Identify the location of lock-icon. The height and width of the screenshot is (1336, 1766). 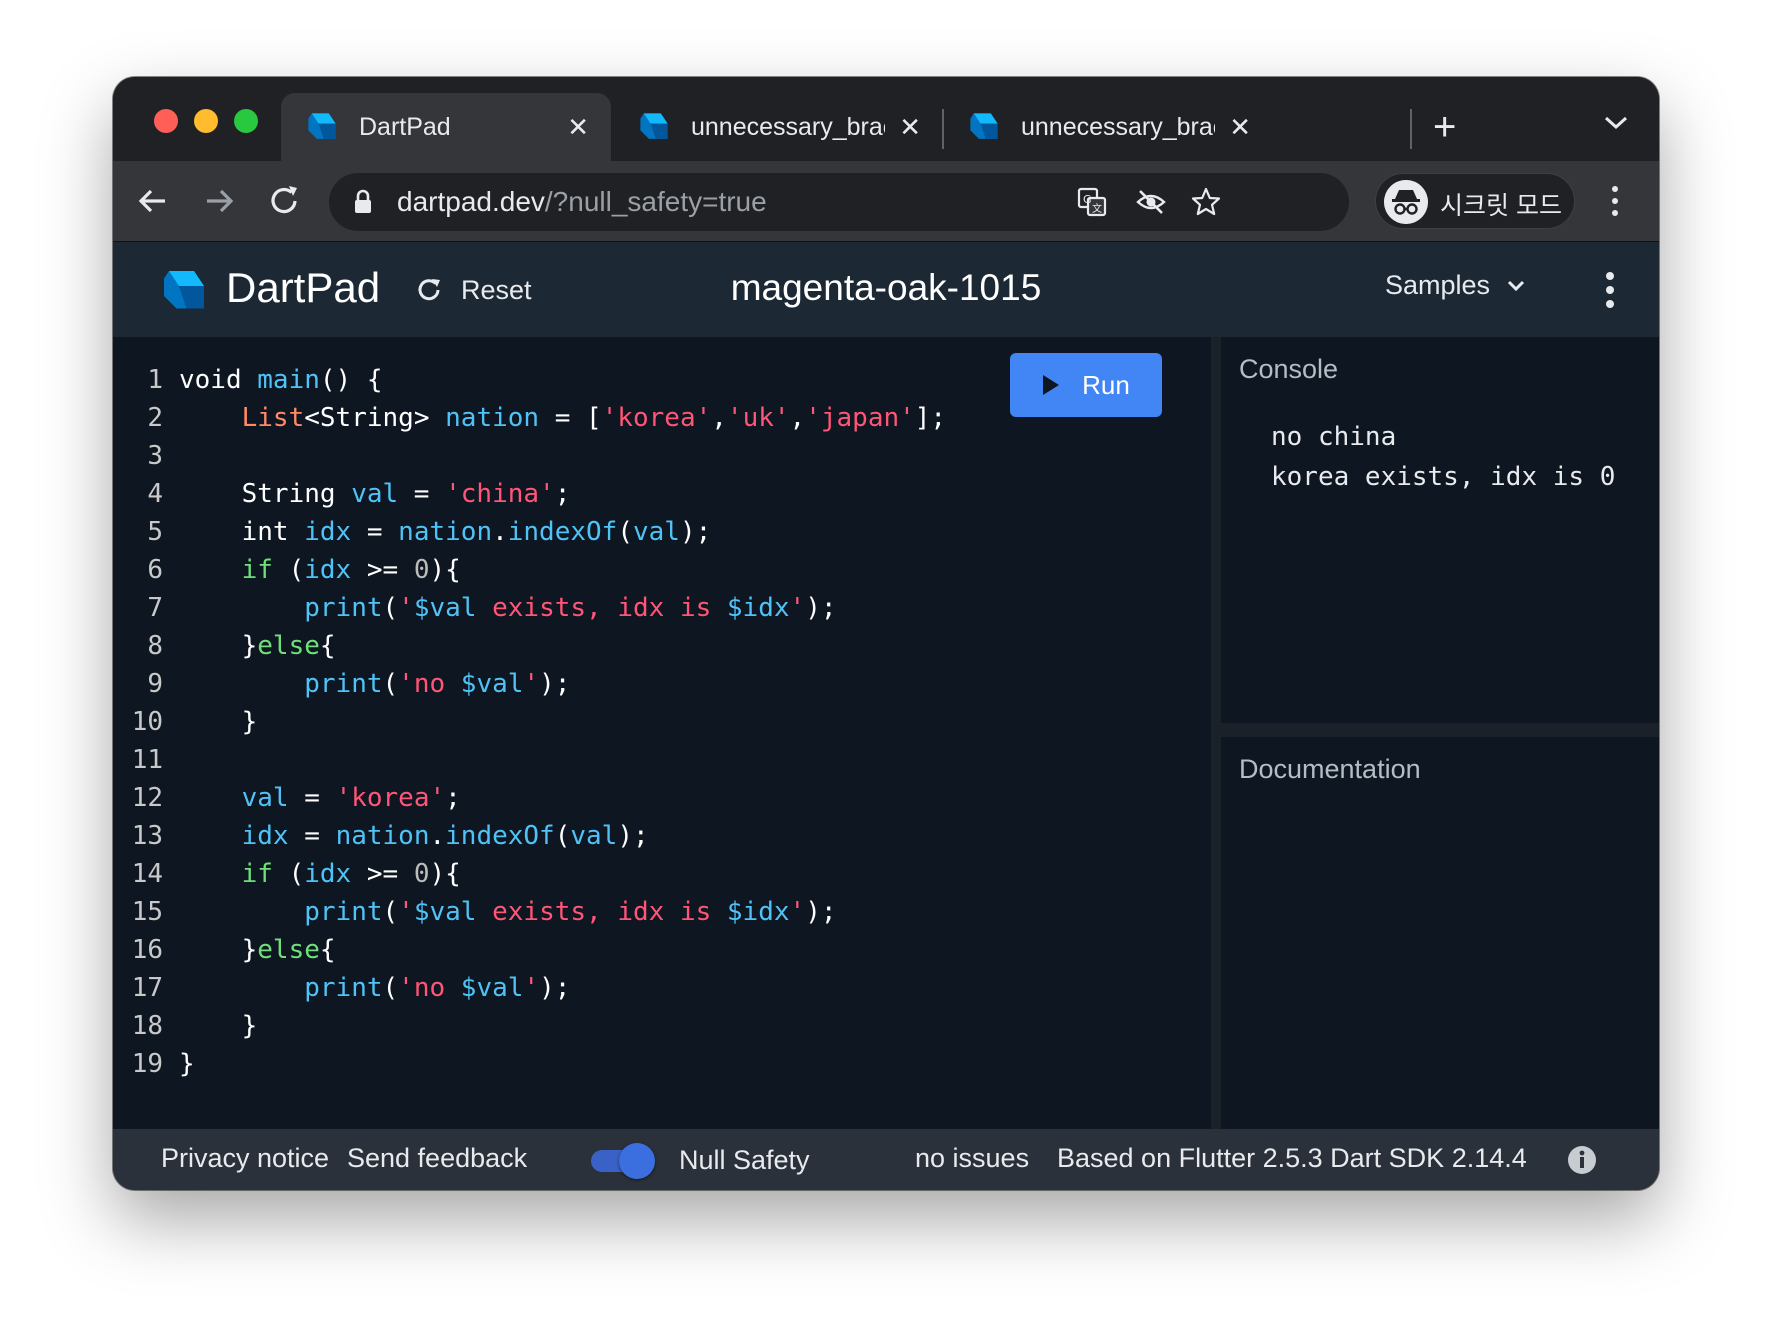
(363, 202).